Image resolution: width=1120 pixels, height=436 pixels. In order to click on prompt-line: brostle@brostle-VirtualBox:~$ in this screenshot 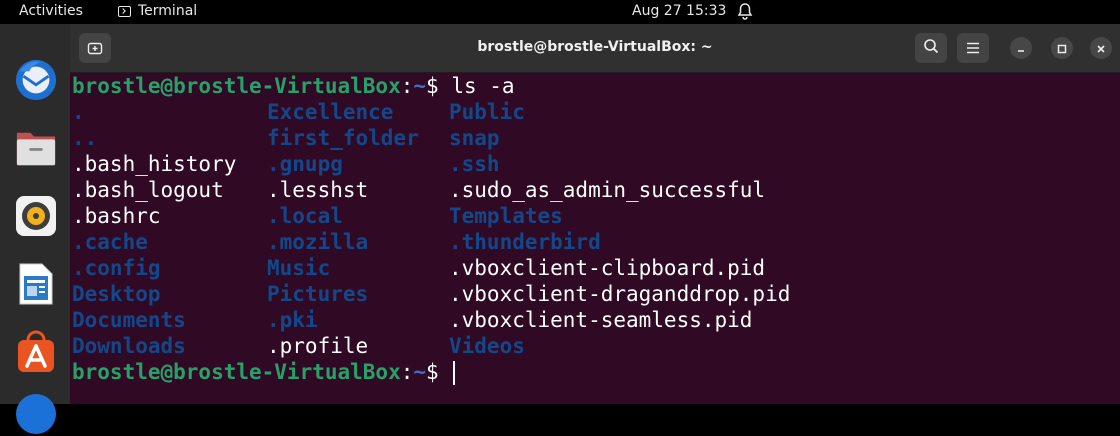, I will do `click(595, 372)`.